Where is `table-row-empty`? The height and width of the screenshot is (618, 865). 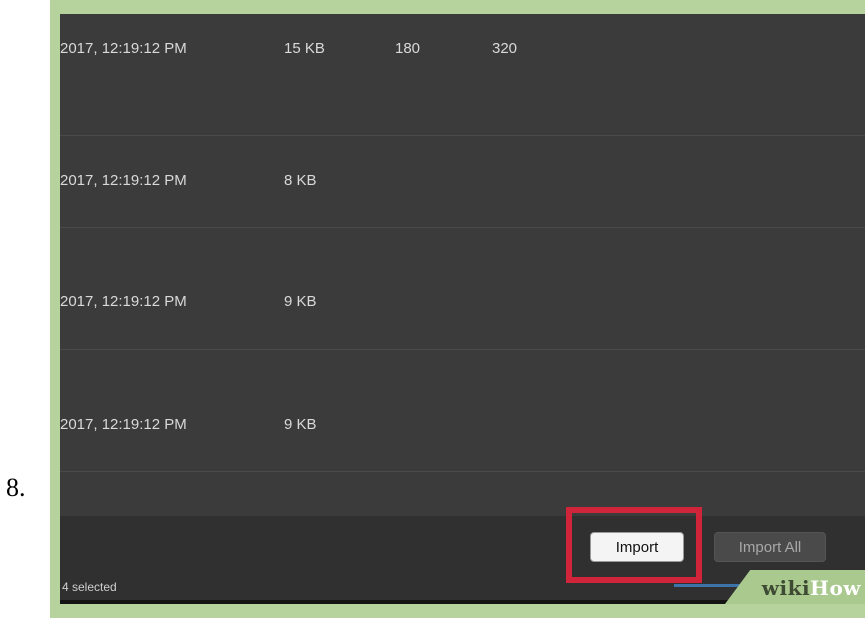
table-row-empty is located at coordinates (462, 494).